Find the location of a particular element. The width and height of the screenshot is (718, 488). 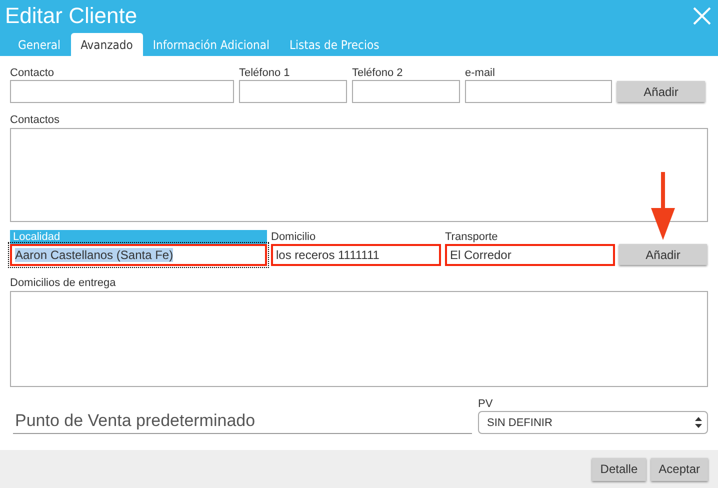

section-label: Contactos is located at coordinates (35, 120).